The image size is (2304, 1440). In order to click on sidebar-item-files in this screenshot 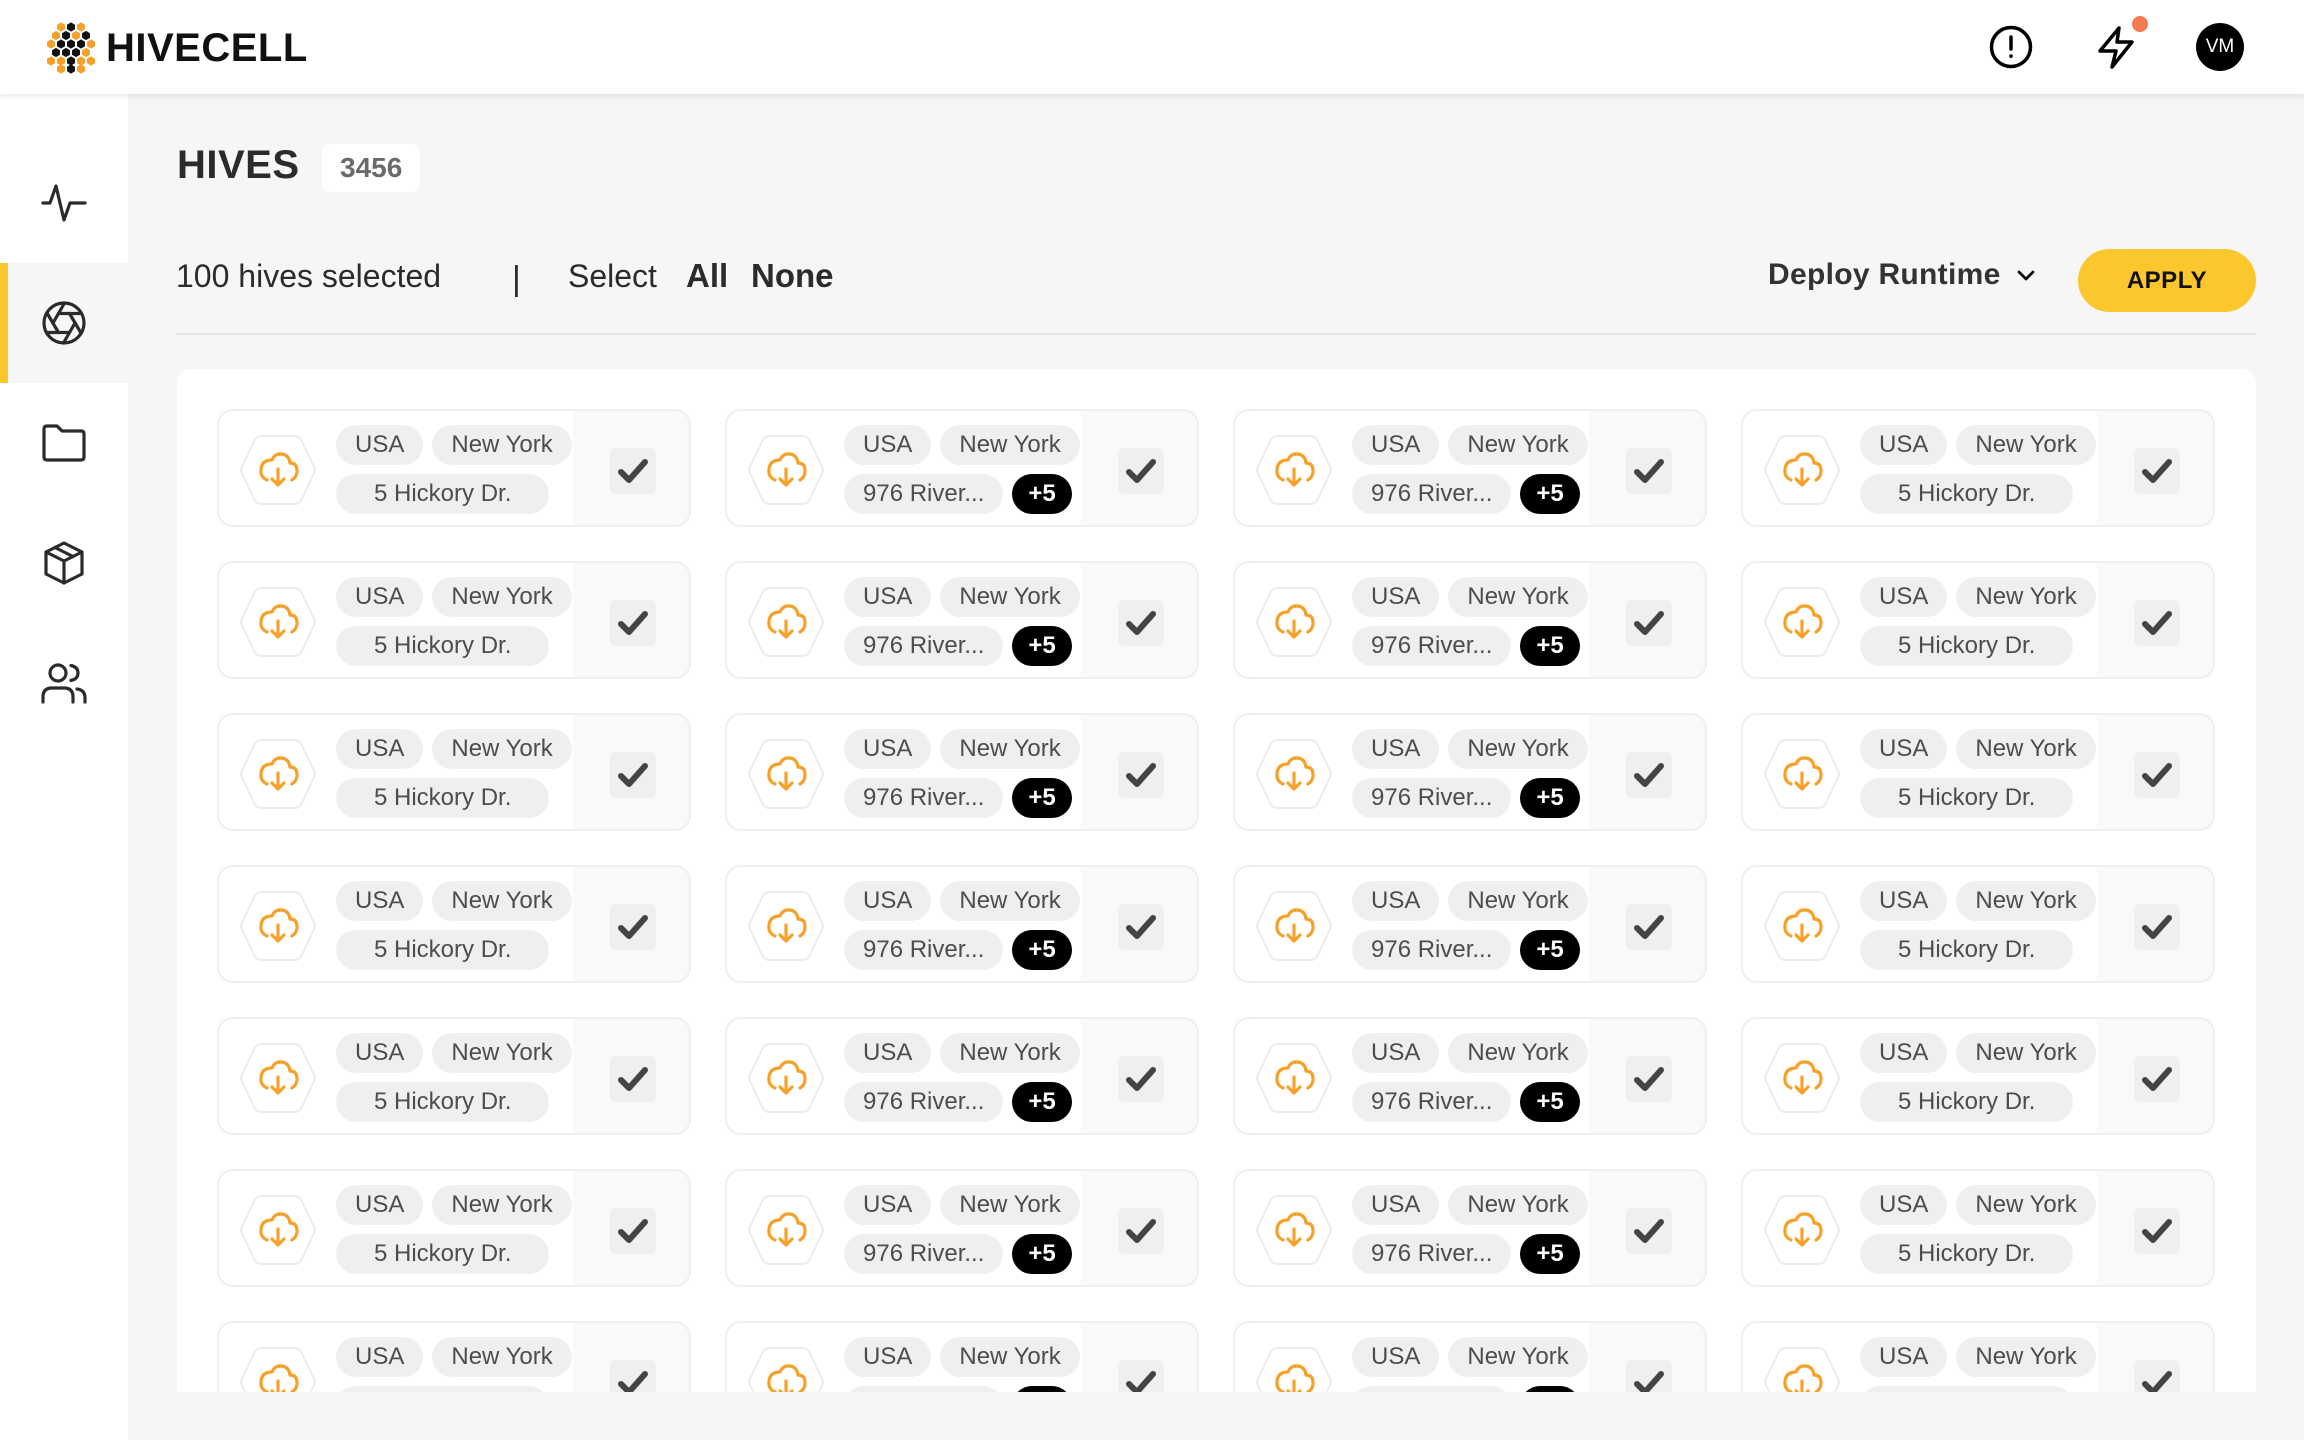, I will do `click(64, 443)`.